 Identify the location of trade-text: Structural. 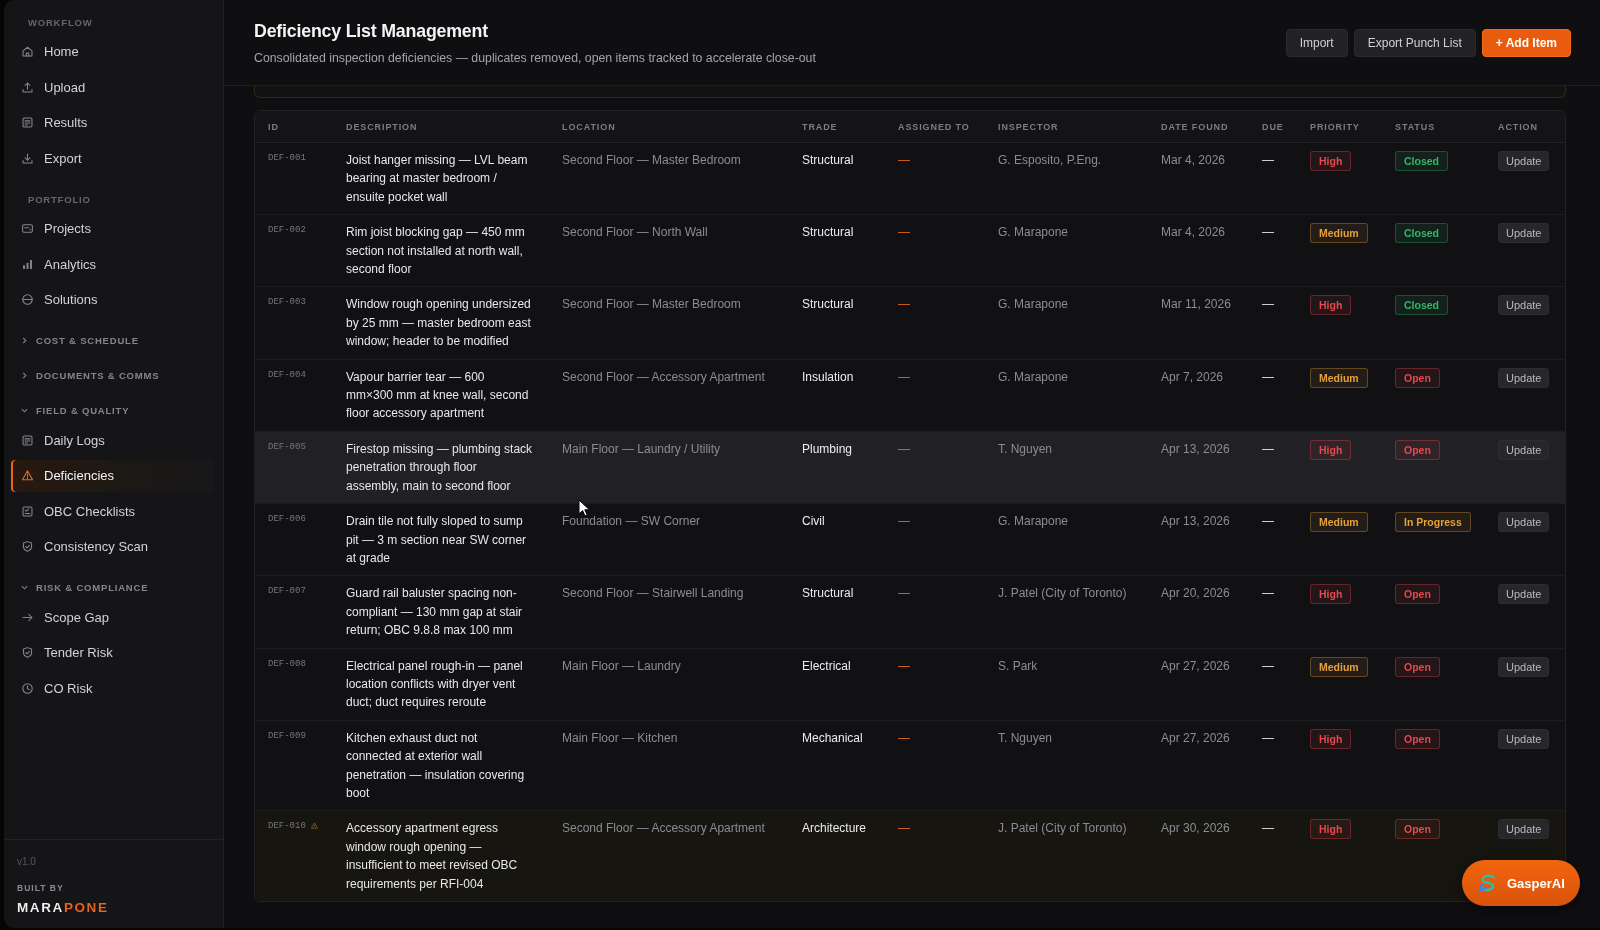
(828, 160).